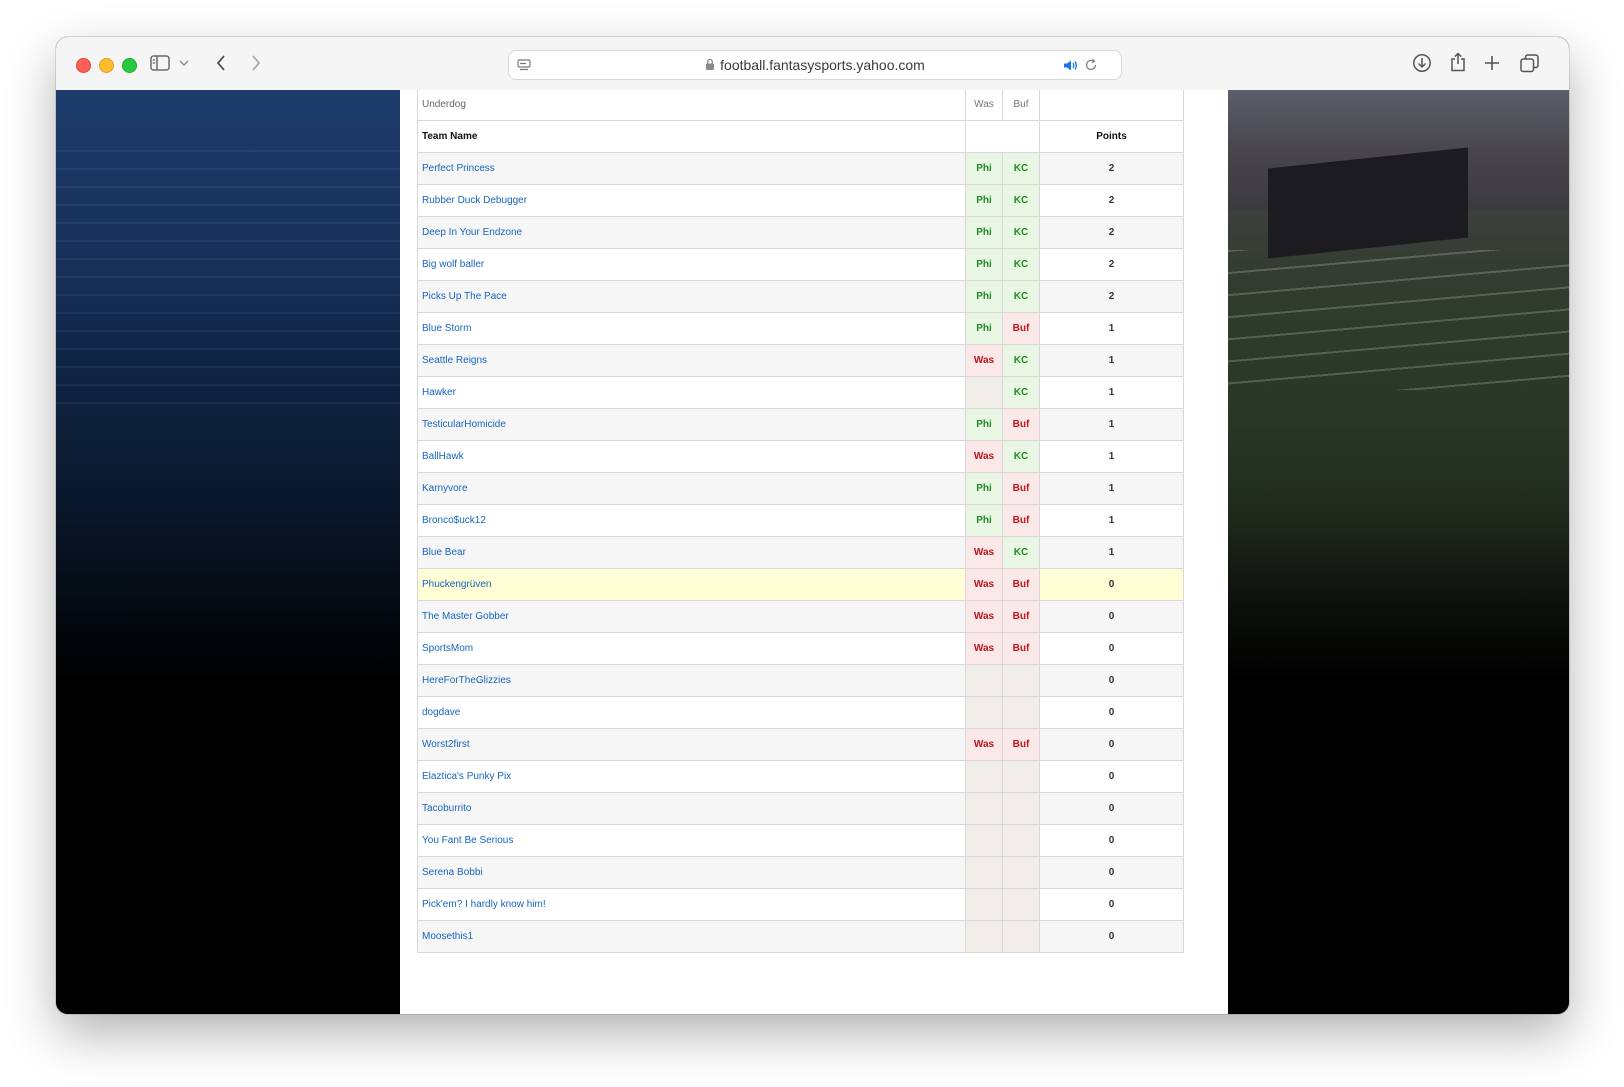  Describe the element at coordinates (691, 680) in the screenshot. I see `team-name-link: HereForTheGlizzies` at that location.